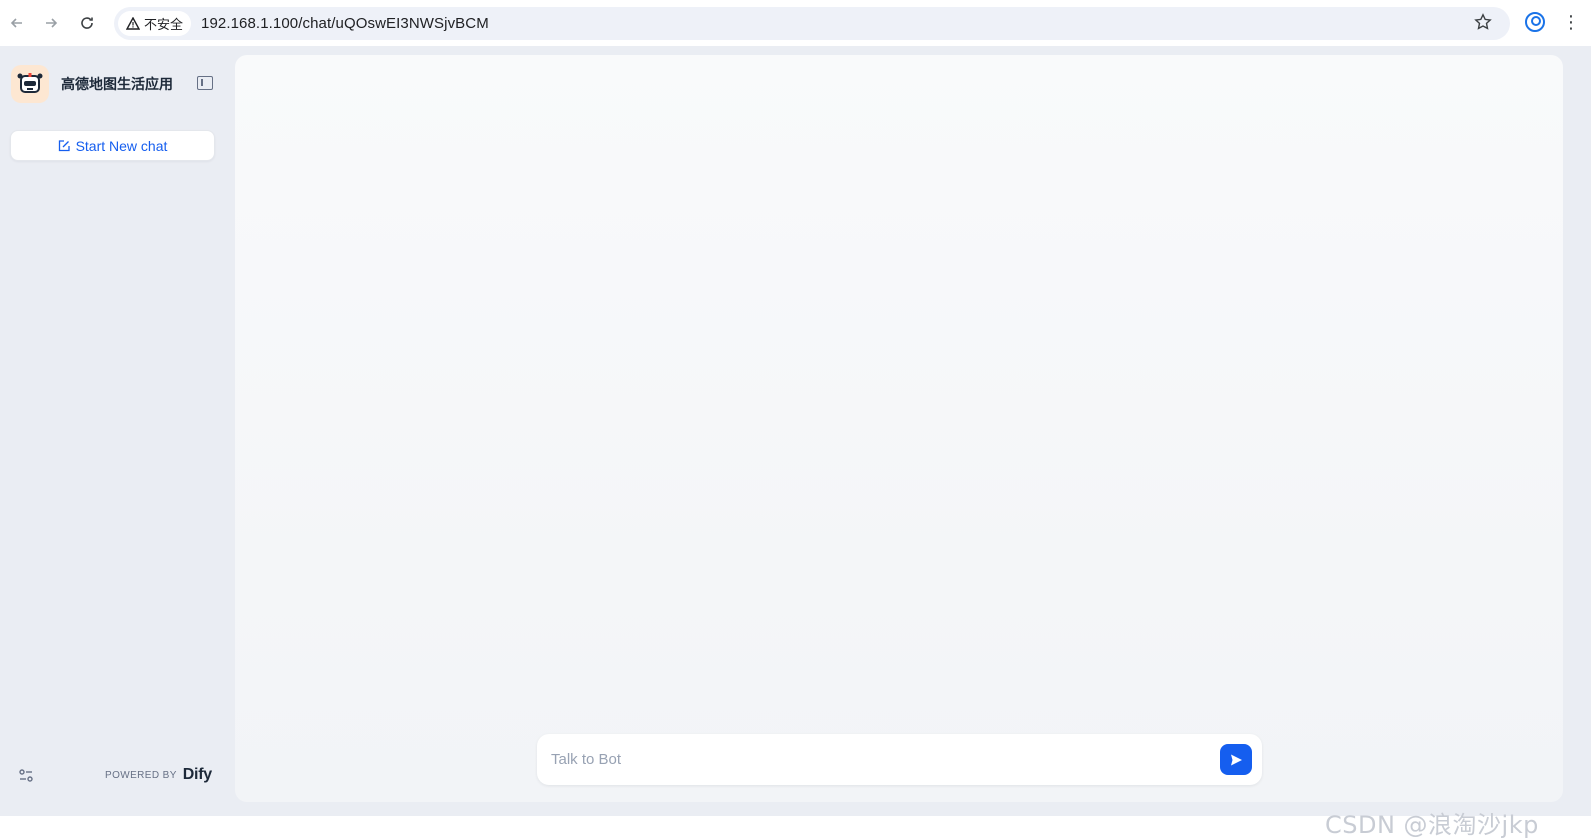 Image resolution: width=1591 pixels, height=840 pixels. I want to click on start-new-chat-label: Start New chat, so click(121, 145).